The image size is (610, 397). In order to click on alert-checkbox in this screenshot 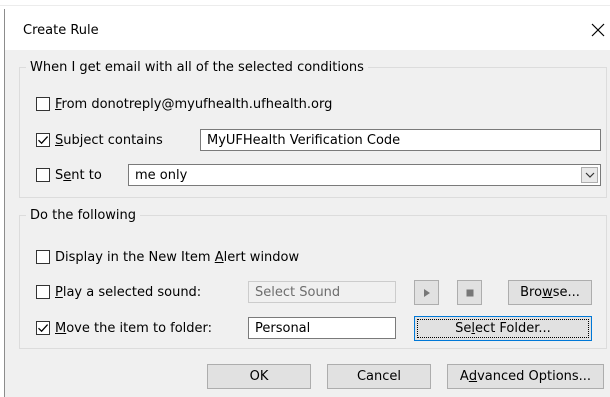, I will do `click(43, 257)`.